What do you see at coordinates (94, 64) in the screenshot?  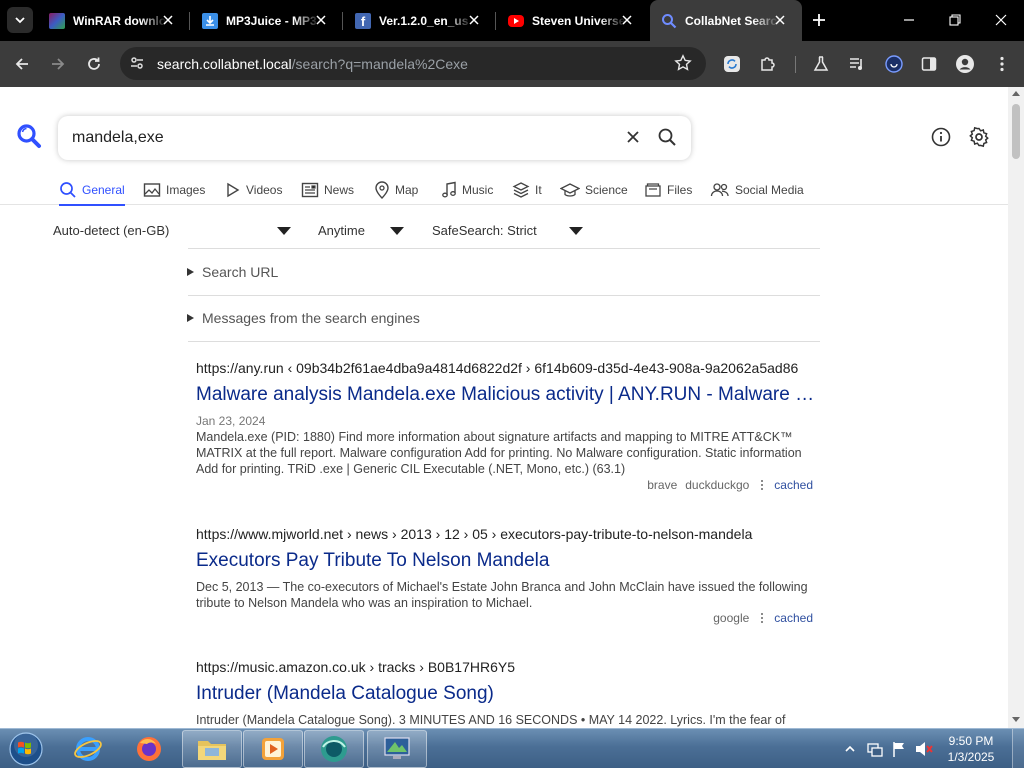 I see `reload-button` at bounding box center [94, 64].